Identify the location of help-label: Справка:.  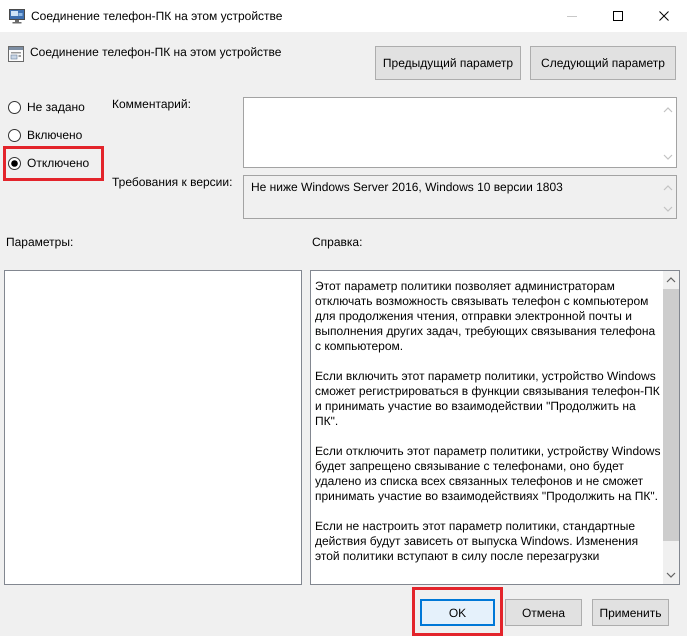
(337, 242).